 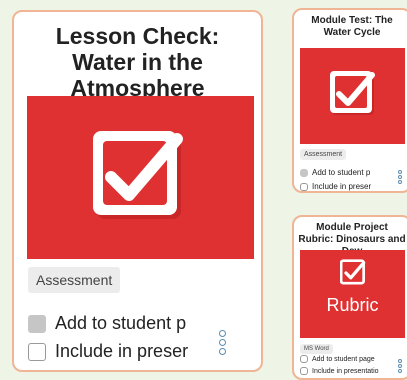 I want to click on type-tag: MS Word, so click(x=316, y=349).